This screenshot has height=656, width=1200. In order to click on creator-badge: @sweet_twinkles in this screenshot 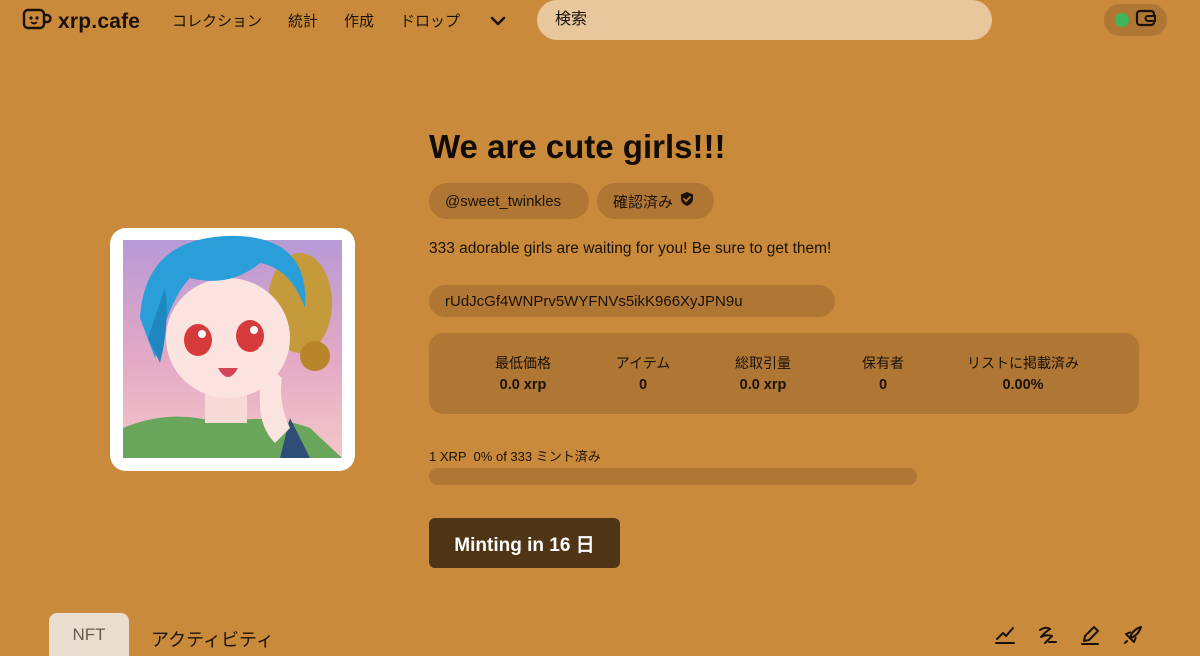, I will do `click(509, 201)`.